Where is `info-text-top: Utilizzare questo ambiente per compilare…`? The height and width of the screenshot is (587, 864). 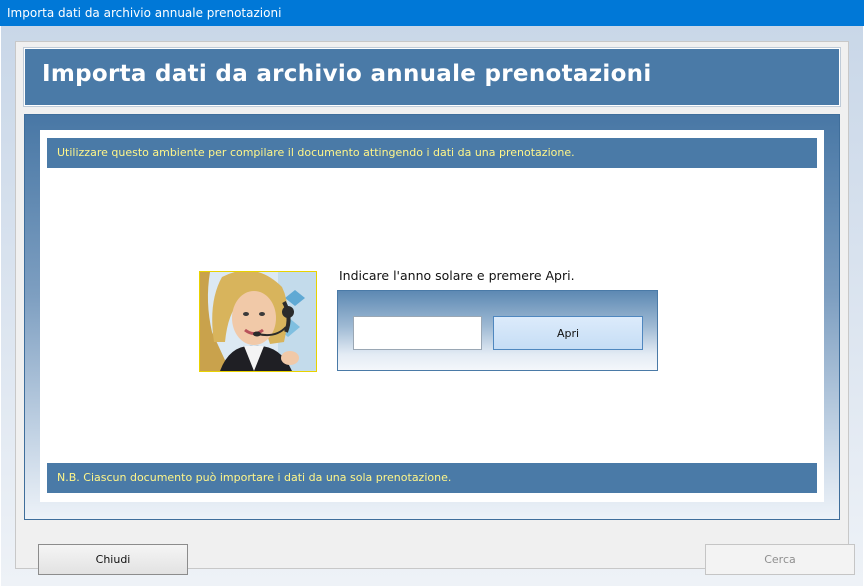
info-text-top: Utilizzare questo ambiente per compilare… is located at coordinates (316, 152).